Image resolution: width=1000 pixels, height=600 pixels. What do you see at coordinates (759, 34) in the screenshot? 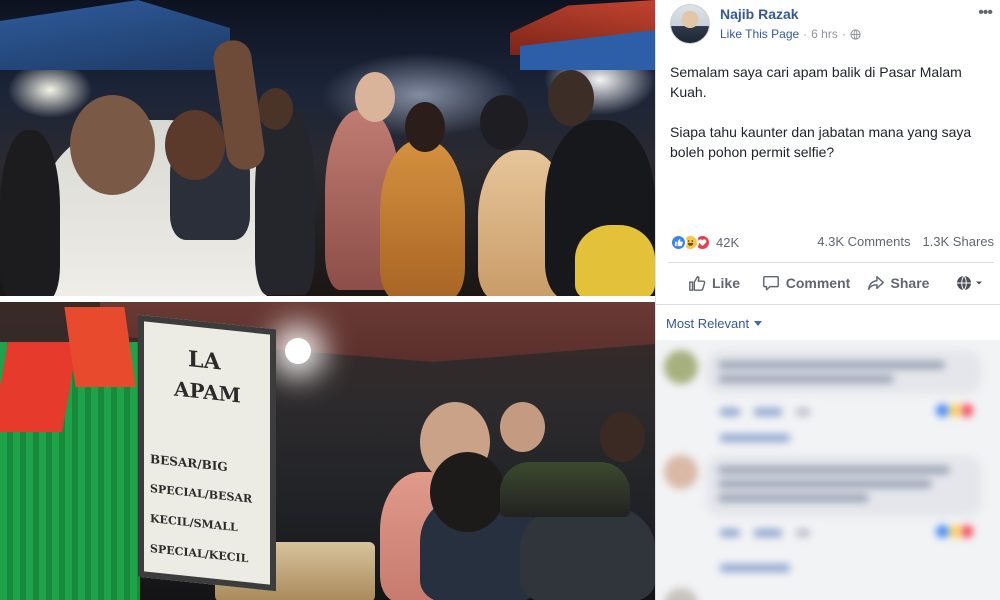
I see `like-page-link: Like This Page` at bounding box center [759, 34].